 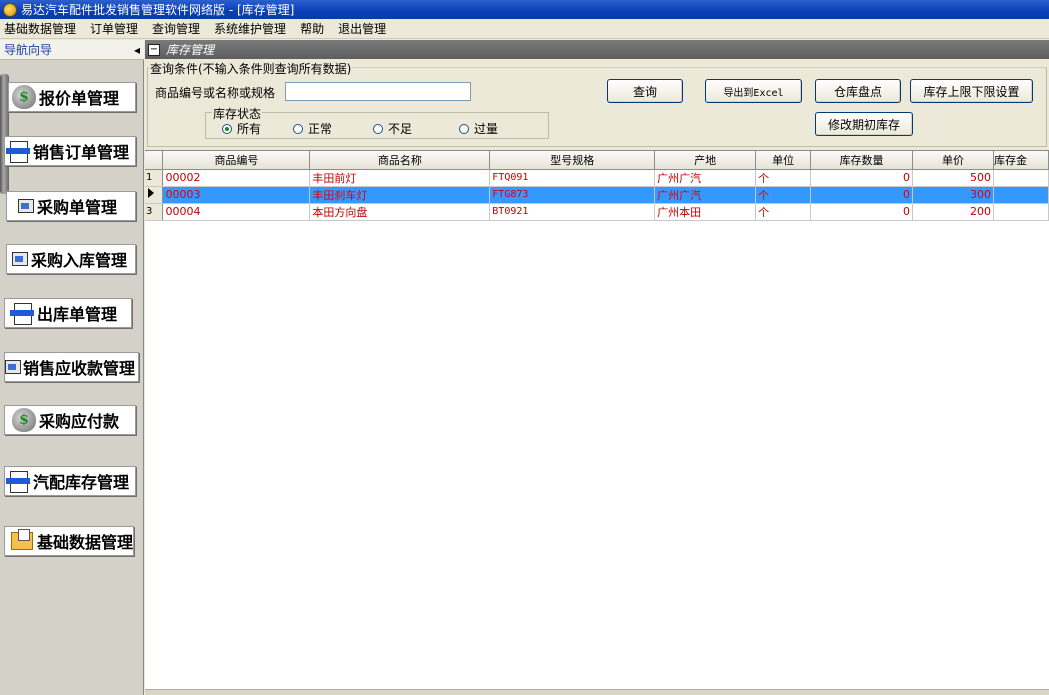 I want to click on nav-quote-label: 报价单管理, so click(x=79, y=98).